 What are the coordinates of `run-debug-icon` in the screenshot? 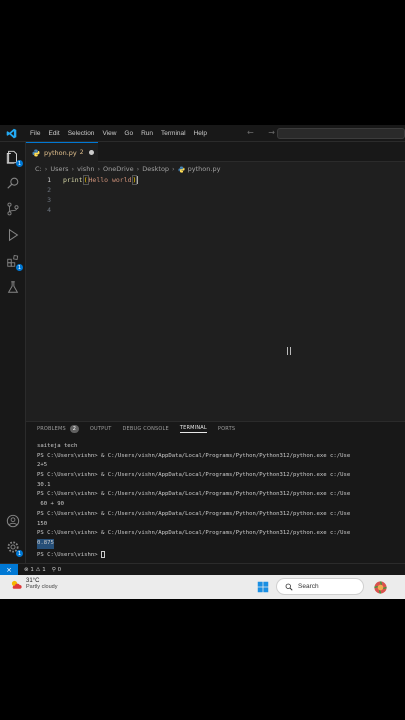 It's located at (13, 235).